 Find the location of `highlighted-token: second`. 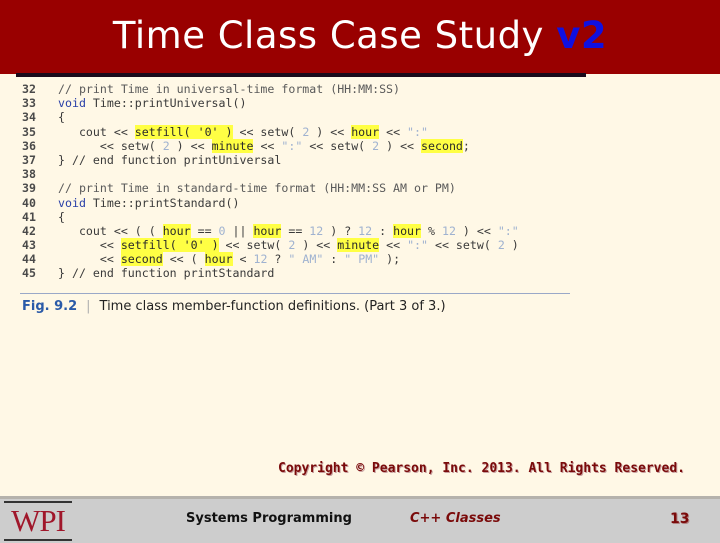

highlighted-token: second is located at coordinates (442, 145).